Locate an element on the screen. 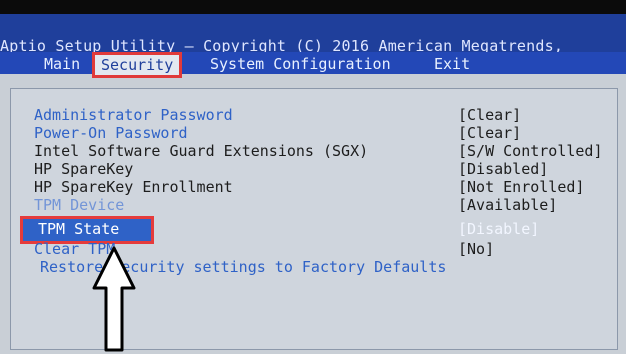 The width and height of the screenshot is (626, 354). setting-sgx: Intel Software Guard Extensions (SGX) is located at coordinates (201, 151).